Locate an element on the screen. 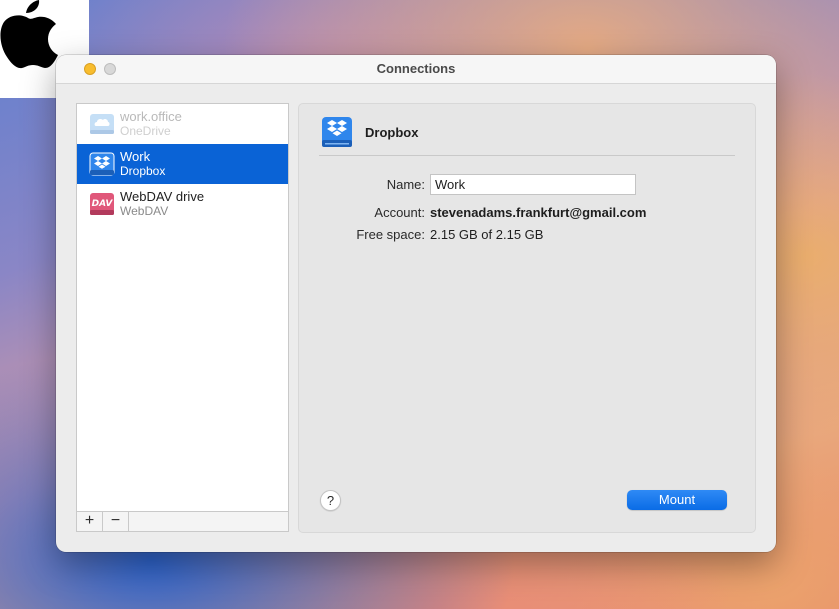 The height and width of the screenshot is (609, 839). remove-connection-button: − is located at coordinates (116, 521).